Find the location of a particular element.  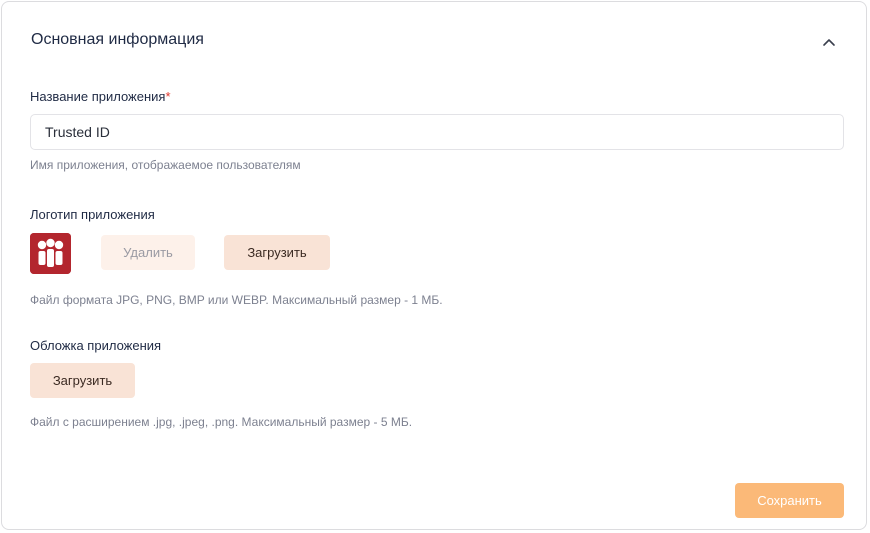

required-mark: * is located at coordinates (168, 96).